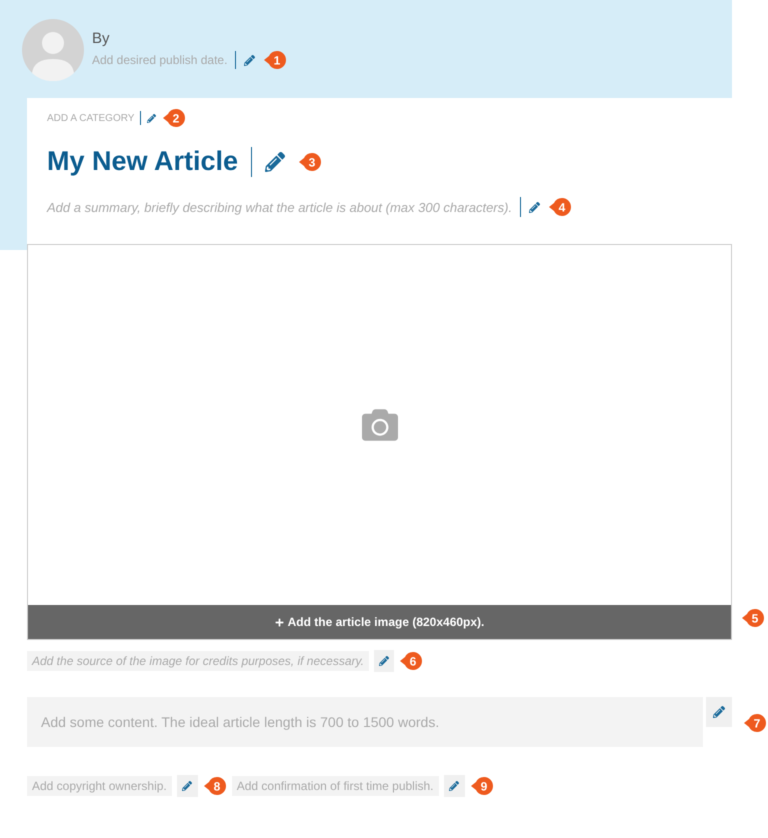 This screenshot has height=838, width=768. I want to click on step-badge: 8, so click(214, 786).